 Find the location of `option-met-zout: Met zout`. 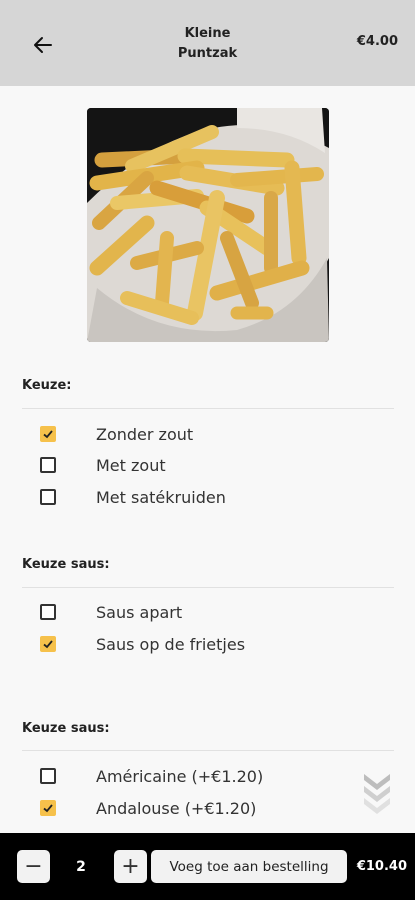

option-met-zout: Met zout is located at coordinates (103, 465).